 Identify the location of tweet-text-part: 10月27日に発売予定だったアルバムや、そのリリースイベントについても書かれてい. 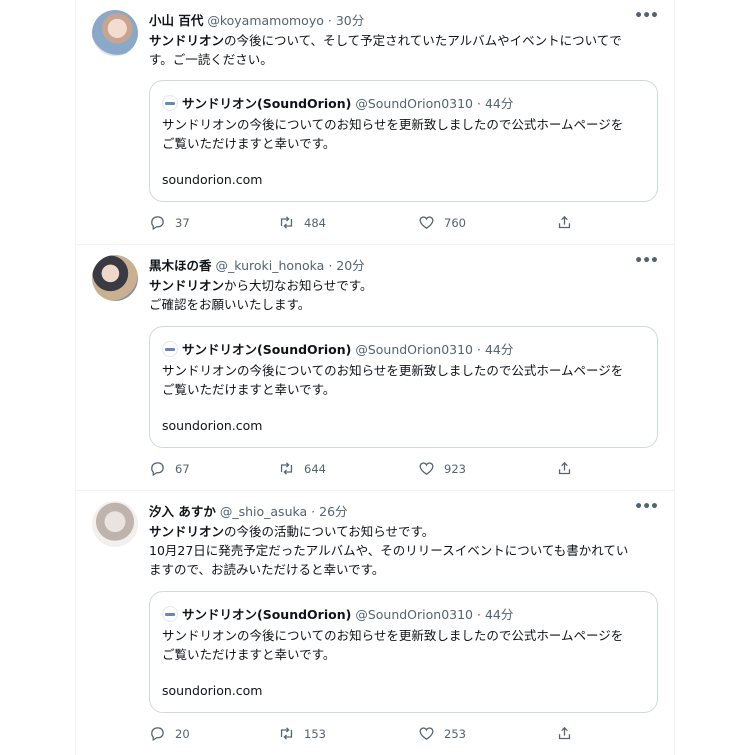
(389, 550).